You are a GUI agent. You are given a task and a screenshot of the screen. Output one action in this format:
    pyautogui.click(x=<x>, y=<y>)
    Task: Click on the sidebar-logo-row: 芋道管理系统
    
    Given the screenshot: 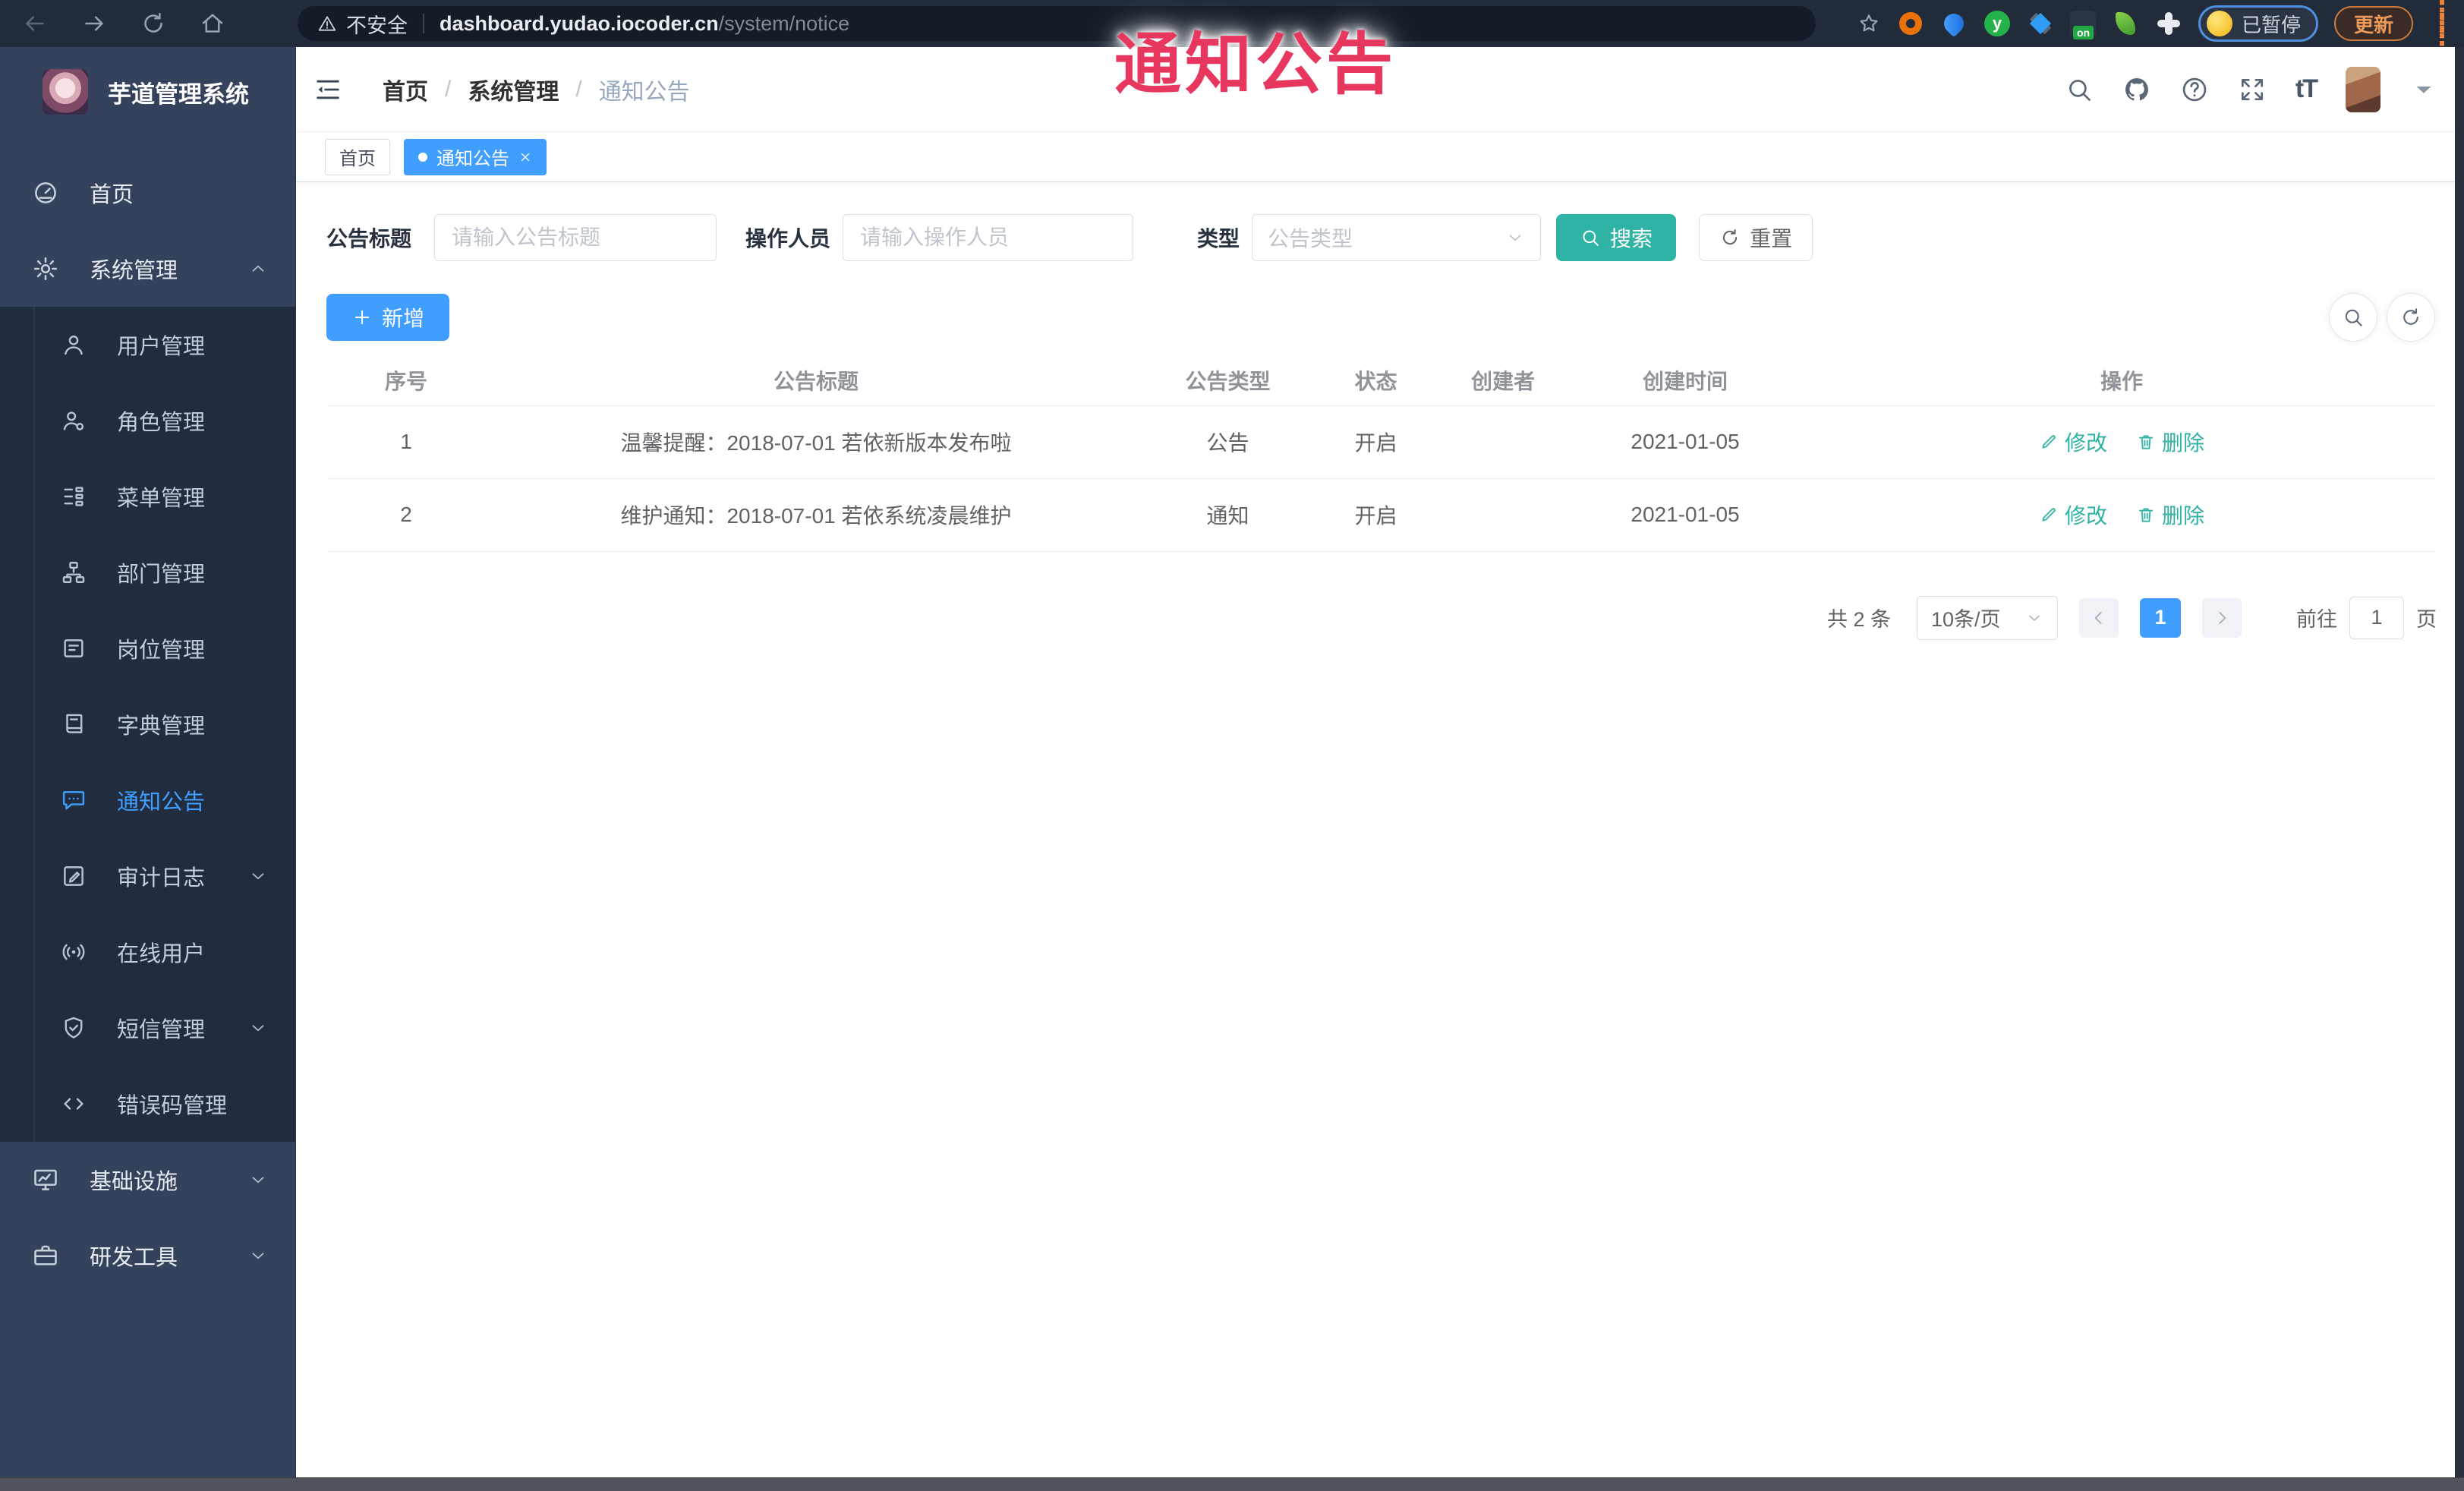 What is the action you would take?
    pyautogui.click(x=147, y=92)
    